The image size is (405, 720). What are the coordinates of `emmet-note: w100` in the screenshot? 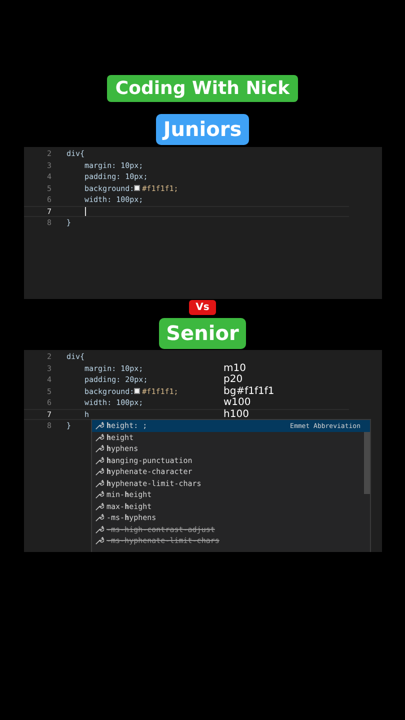 It's located at (237, 402).